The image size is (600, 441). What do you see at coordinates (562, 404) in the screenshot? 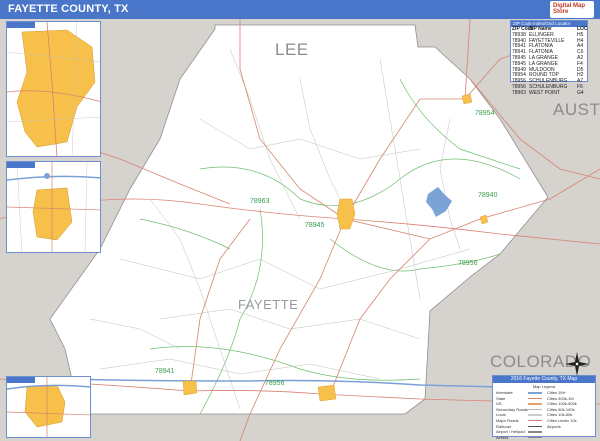
I see `legend-item-label: Cities 100k-500k` at bounding box center [562, 404].